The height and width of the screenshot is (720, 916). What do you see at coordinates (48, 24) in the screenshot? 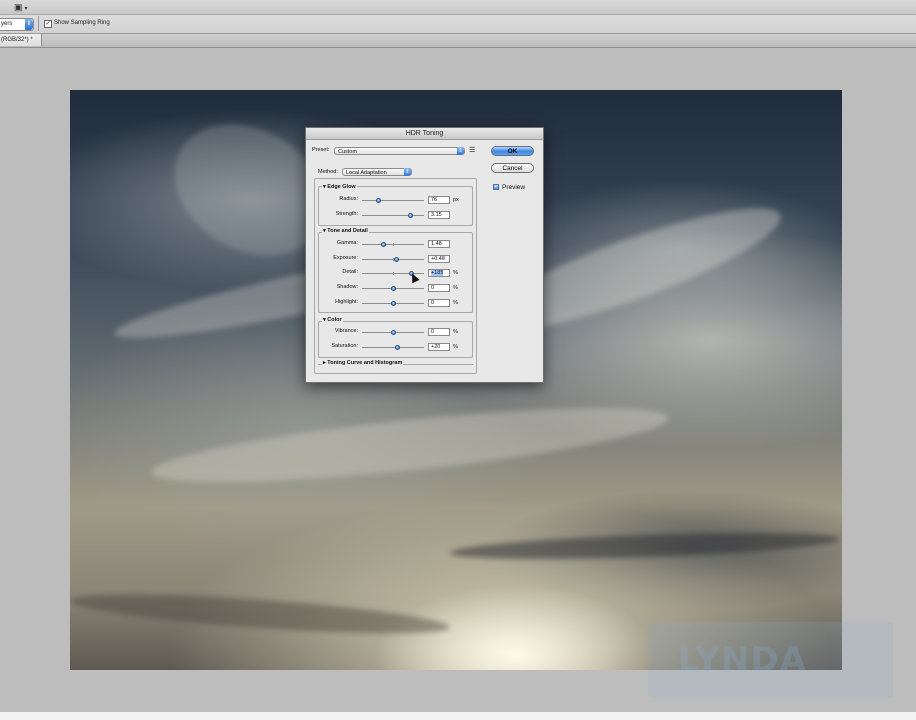
I see `checkbox-check-icon: ✓` at bounding box center [48, 24].